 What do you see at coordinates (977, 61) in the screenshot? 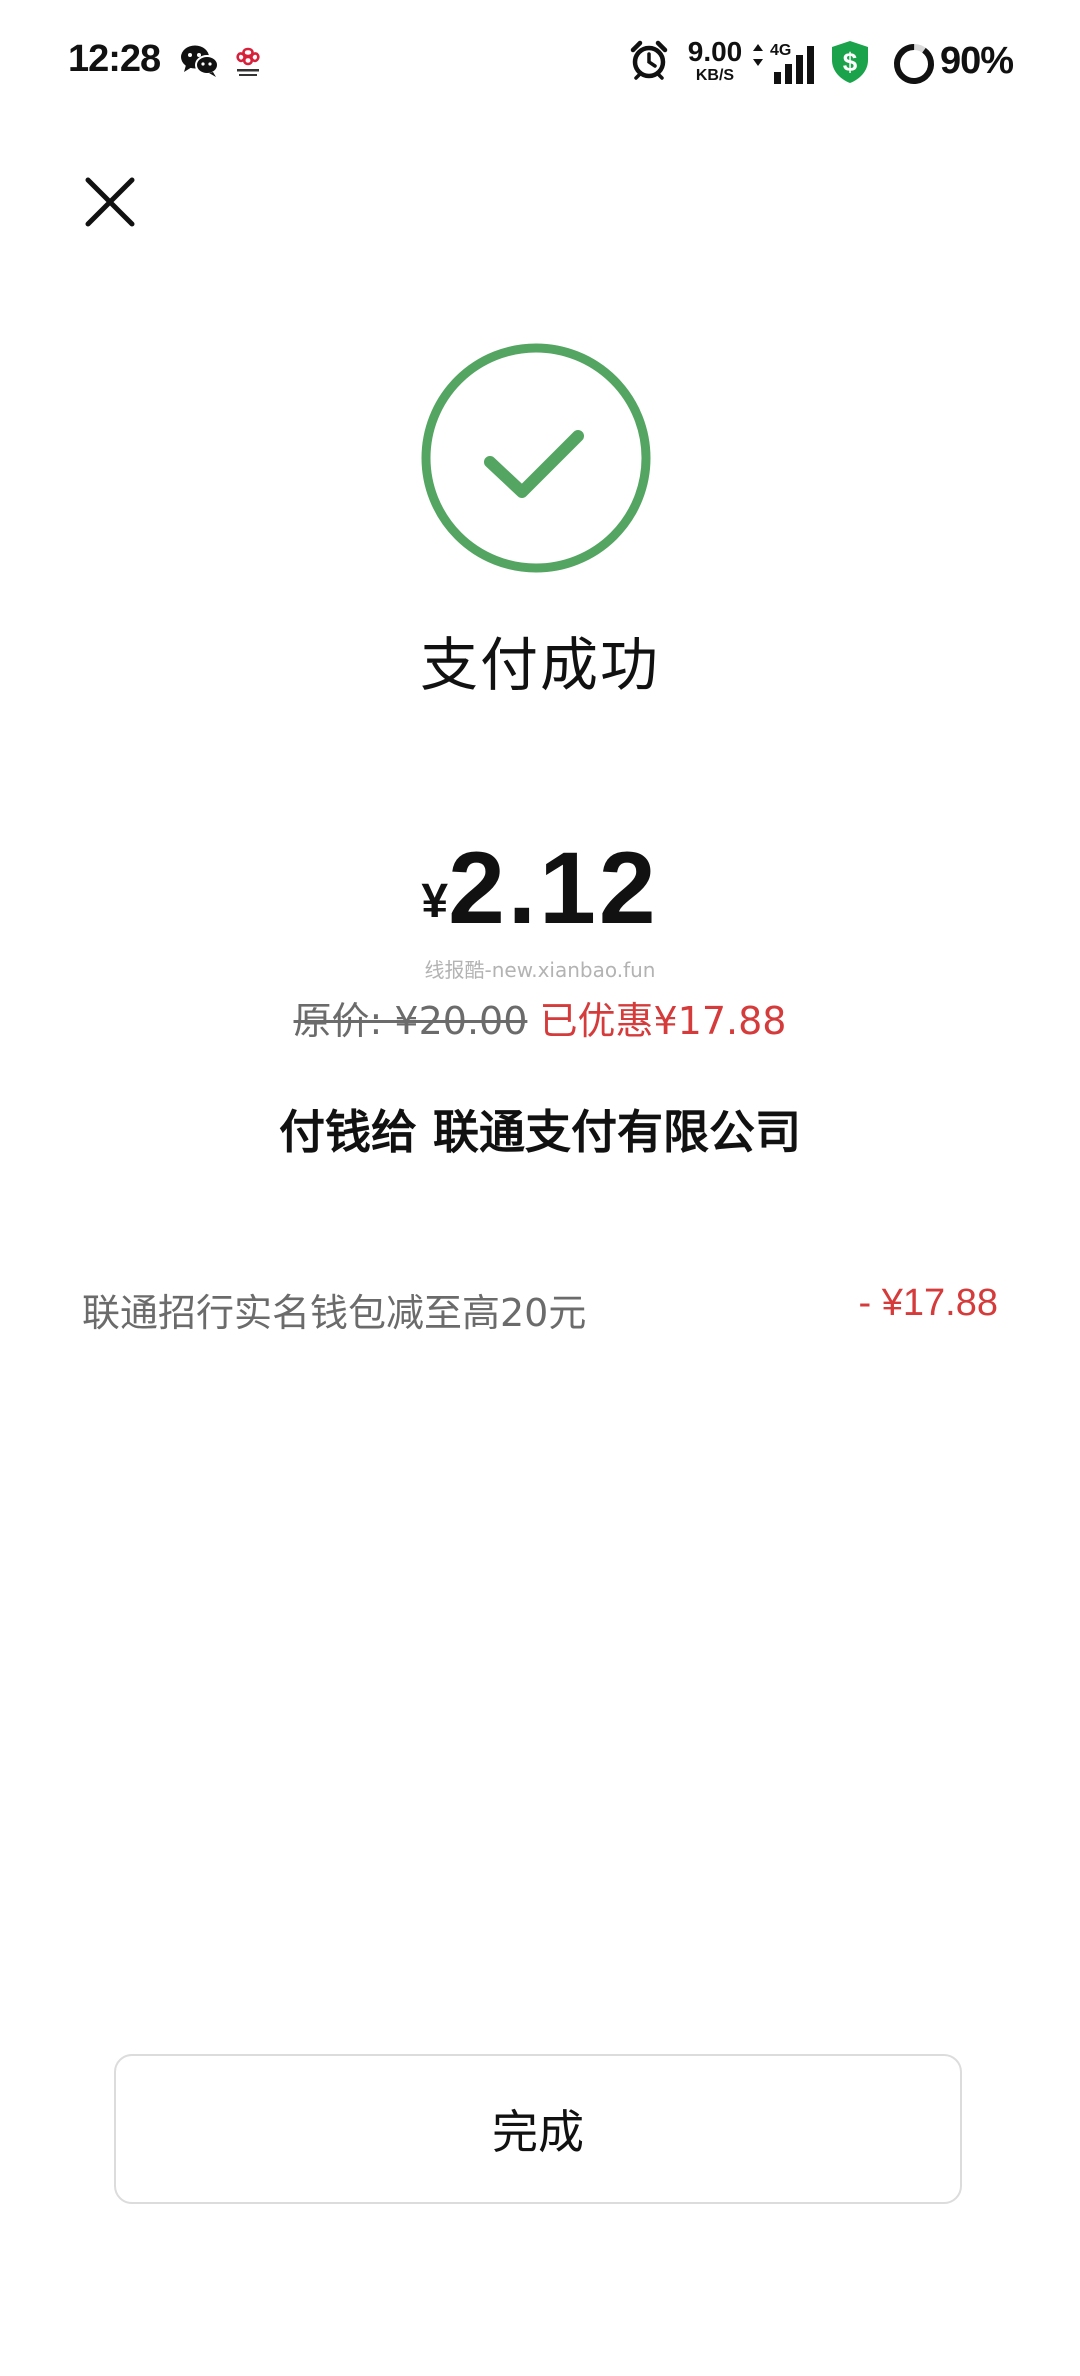
I see `battery-percent: 90%` at bounding box center [977, 61].